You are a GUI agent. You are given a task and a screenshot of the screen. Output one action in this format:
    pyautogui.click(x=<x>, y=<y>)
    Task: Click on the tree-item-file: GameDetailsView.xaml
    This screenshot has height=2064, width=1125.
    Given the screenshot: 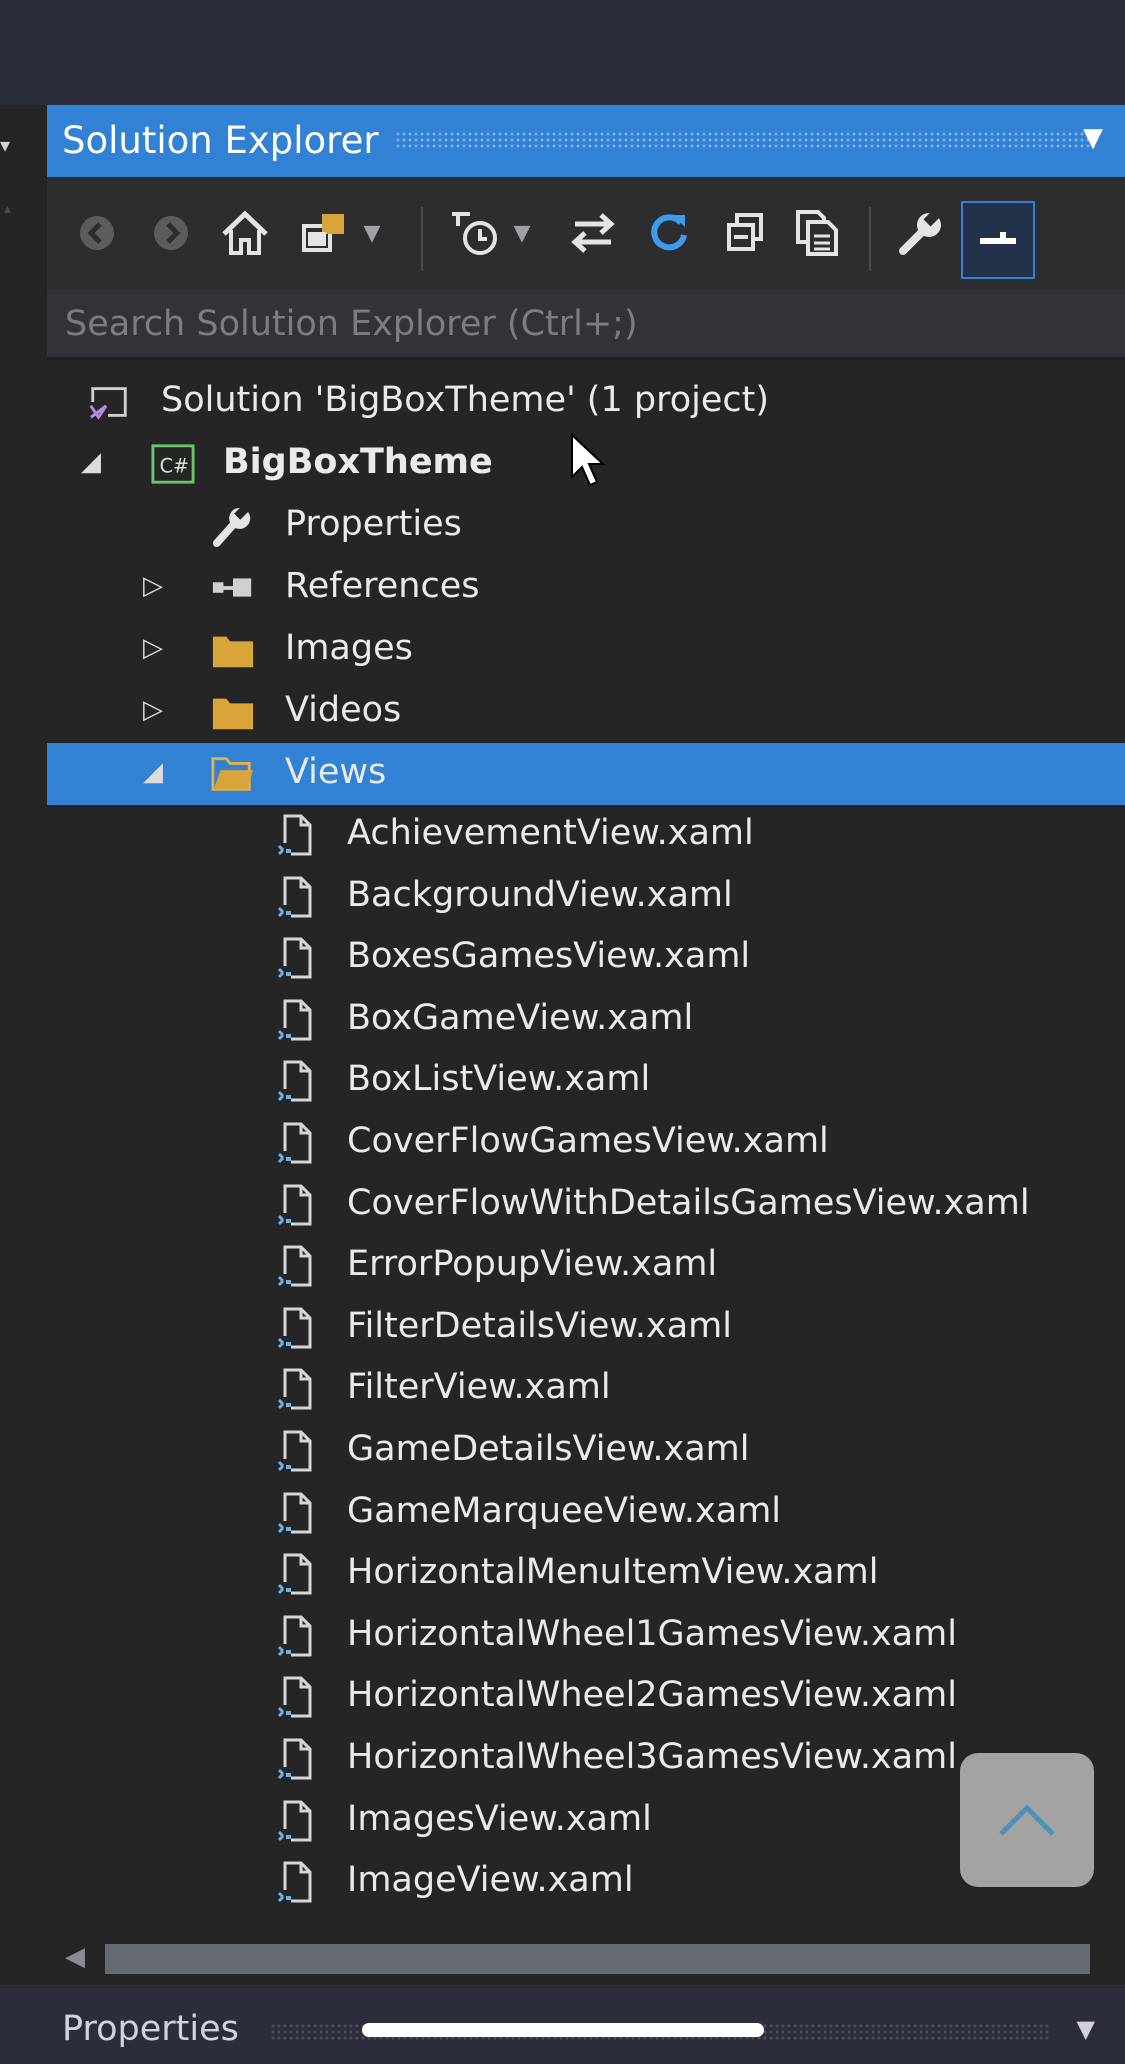 What is the action you would take?
    pyautogui.click(x=586, y=1451)
    